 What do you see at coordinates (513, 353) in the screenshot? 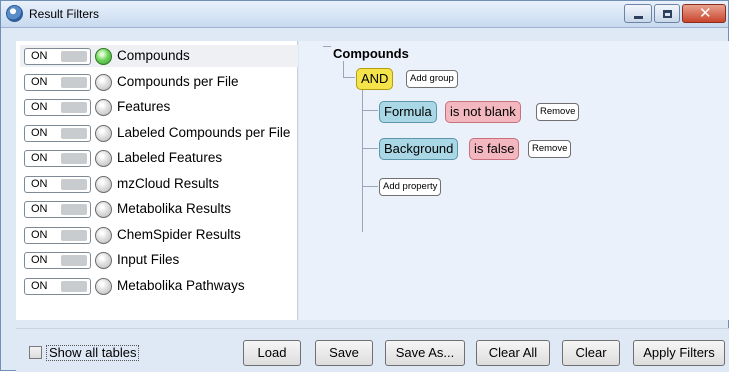
I see `clear-all-button: Clear All` at bounding box center [513, 353].